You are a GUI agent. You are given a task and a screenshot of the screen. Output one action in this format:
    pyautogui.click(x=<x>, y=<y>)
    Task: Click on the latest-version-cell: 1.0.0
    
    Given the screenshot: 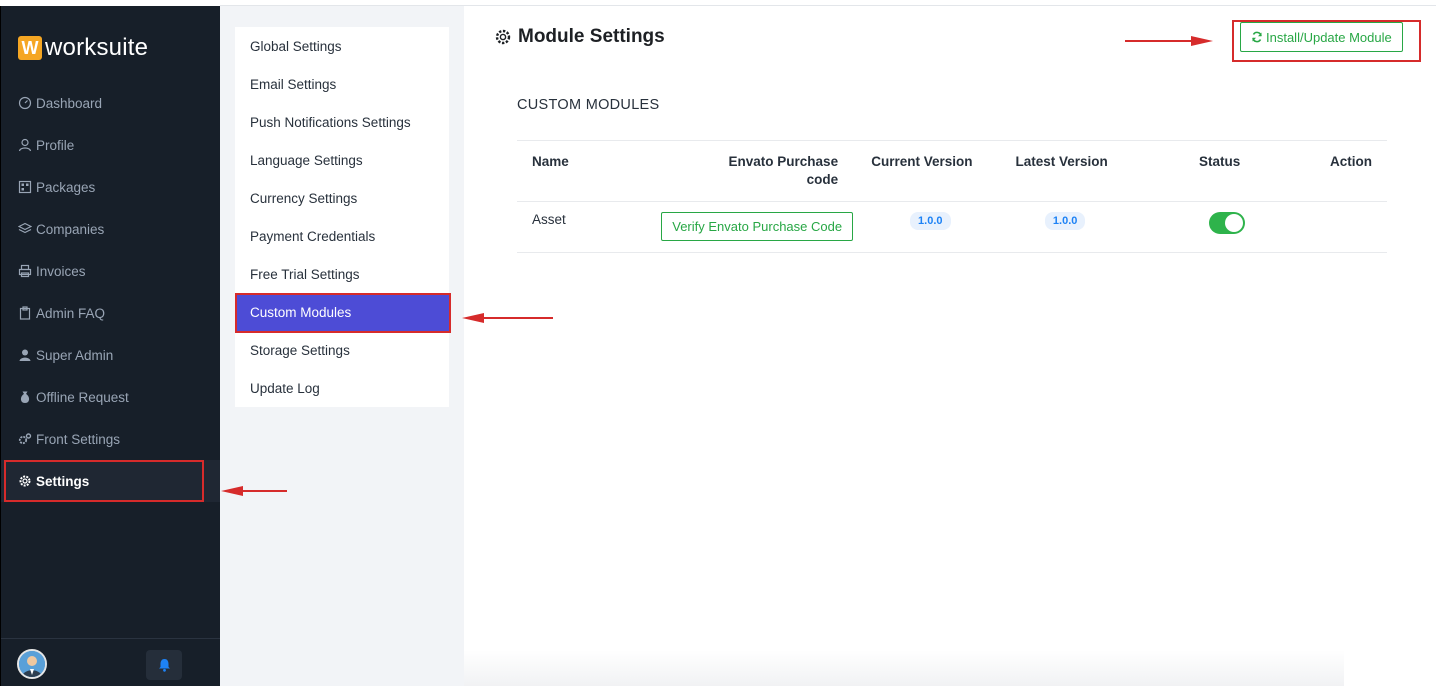 What is the action you would take?
    pyautogui.click(x=1055, y=227)
    